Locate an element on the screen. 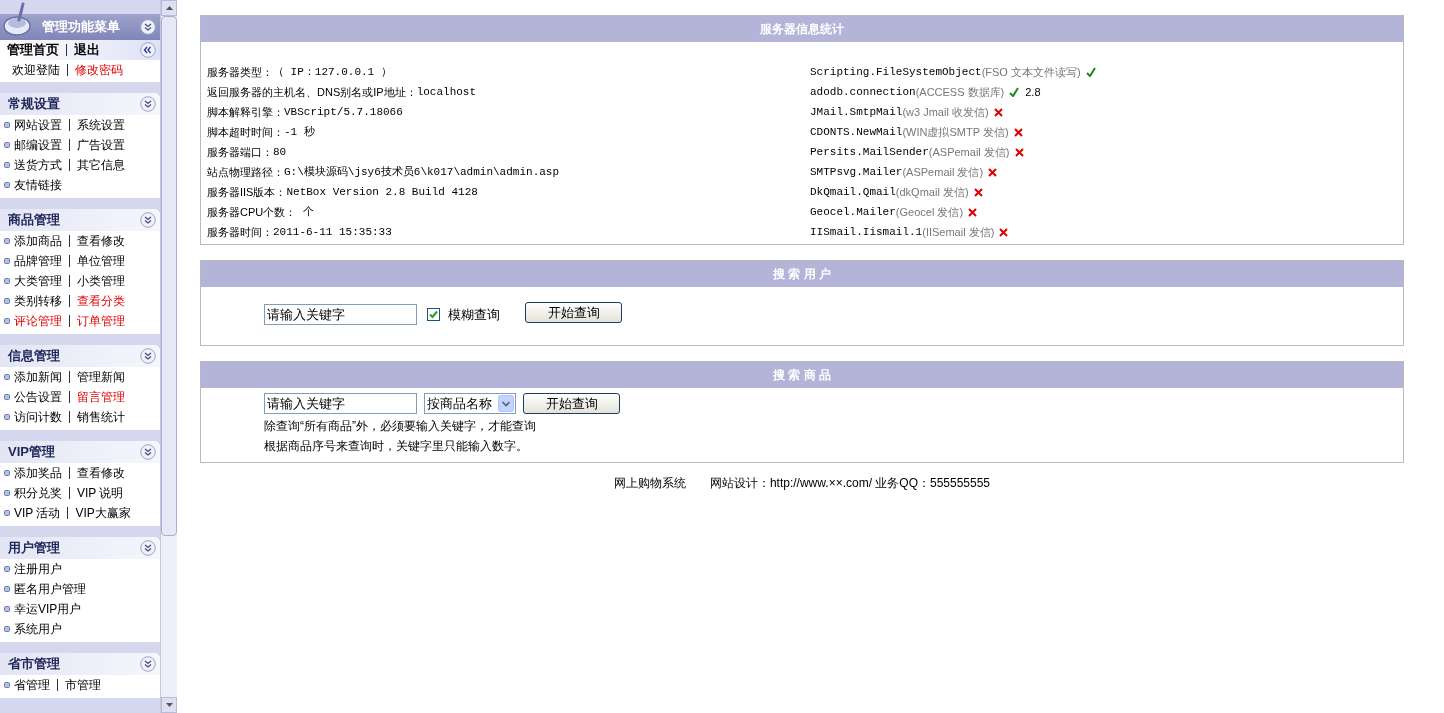 The height and width of the screenshot is (713, 1444). mode-dropdown: 按商品名称 is located at coordinates (470, 403).